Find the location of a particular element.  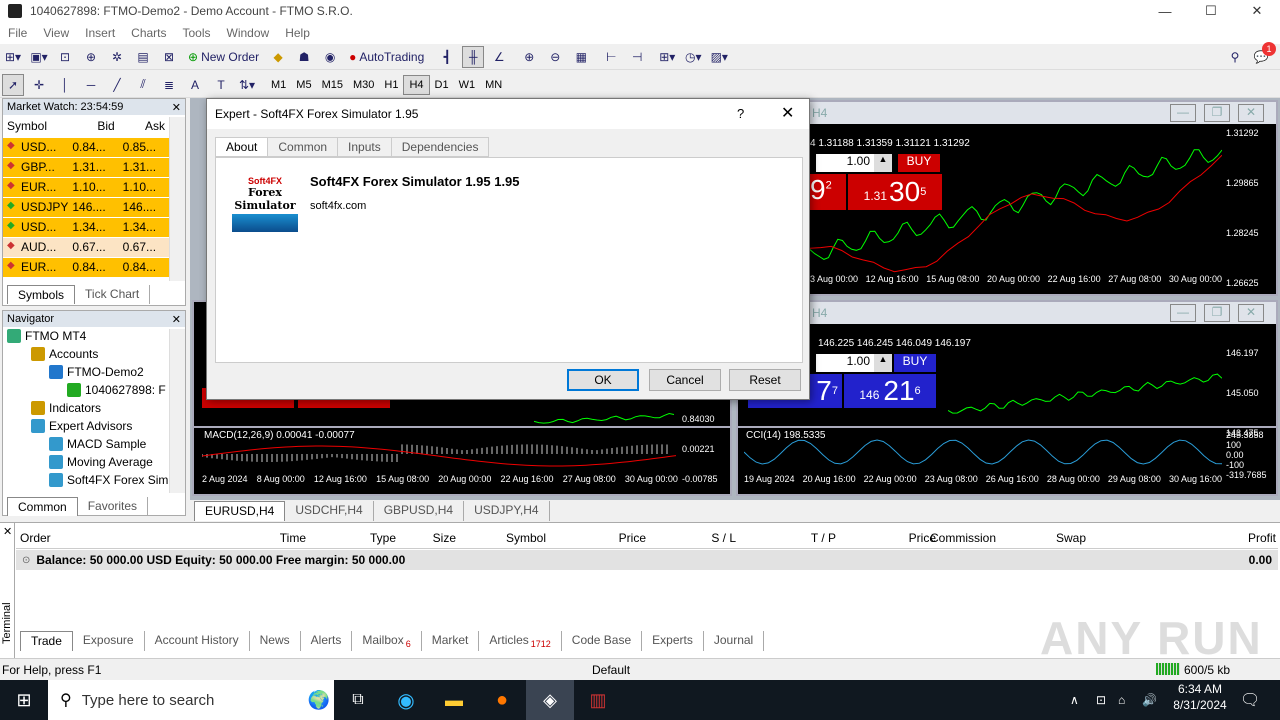

vertical-line-icon: │ is located at coordinates (65, 85).